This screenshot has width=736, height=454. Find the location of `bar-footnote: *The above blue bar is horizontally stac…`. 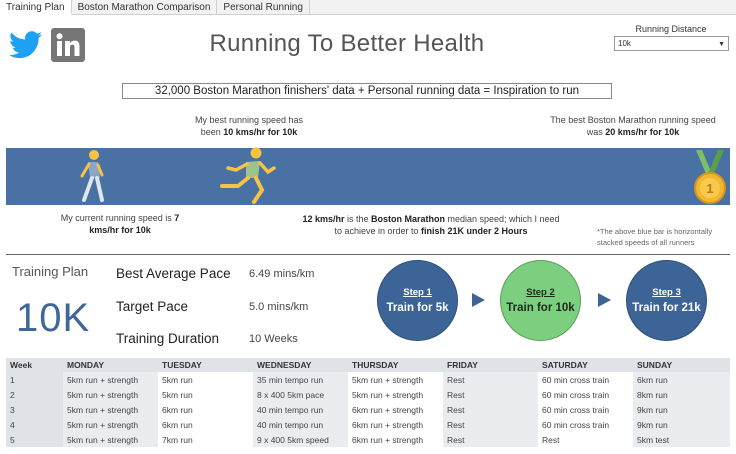

bar-footnote: *The above blue bar is horizontally stac… is located at coordinates (655, 237).